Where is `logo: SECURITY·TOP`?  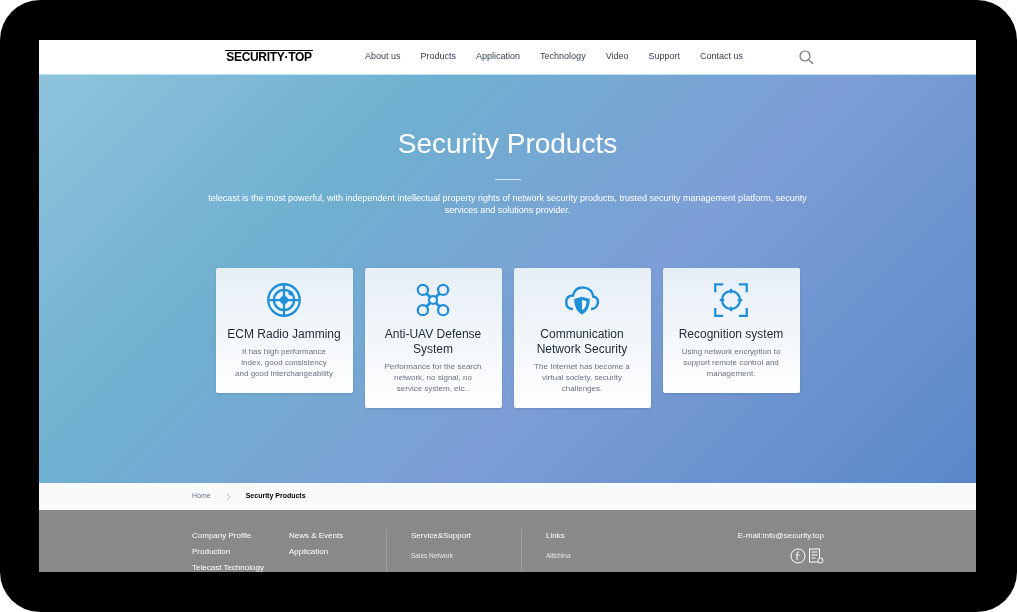
logo: SECURITY·TOP is located at coordinates (269, 57).